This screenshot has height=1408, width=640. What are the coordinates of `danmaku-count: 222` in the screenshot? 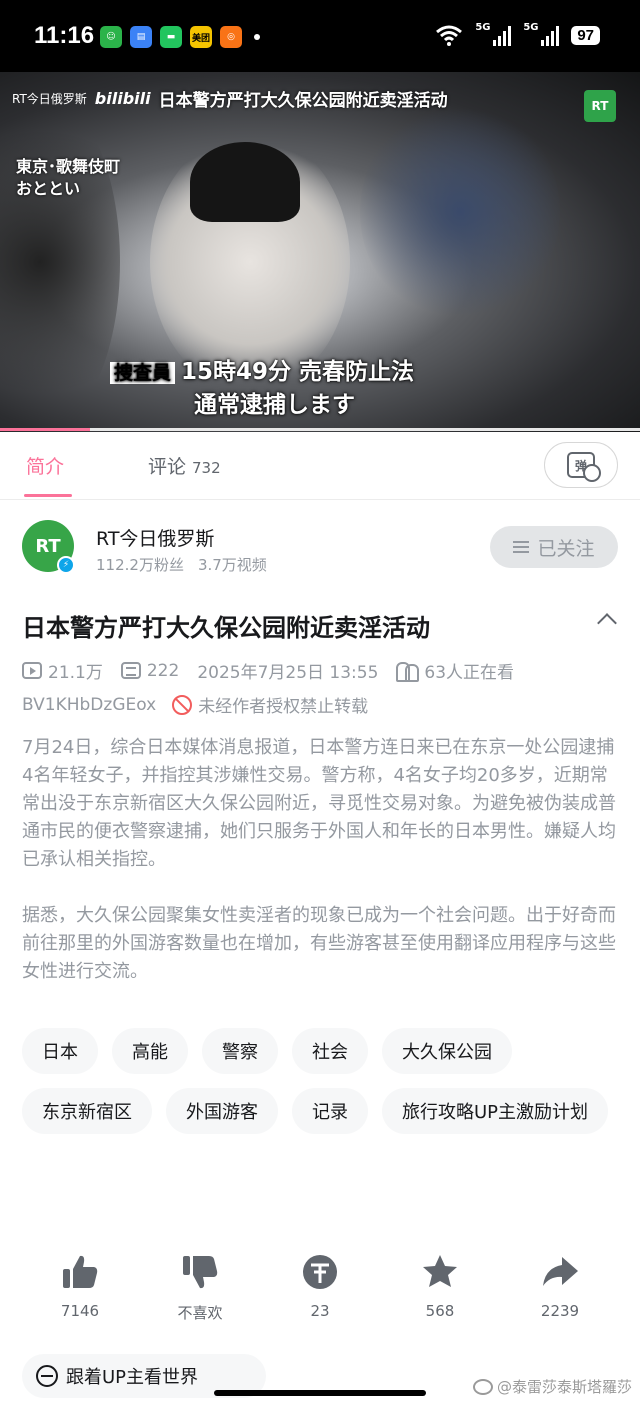 It's located at (163, 670).